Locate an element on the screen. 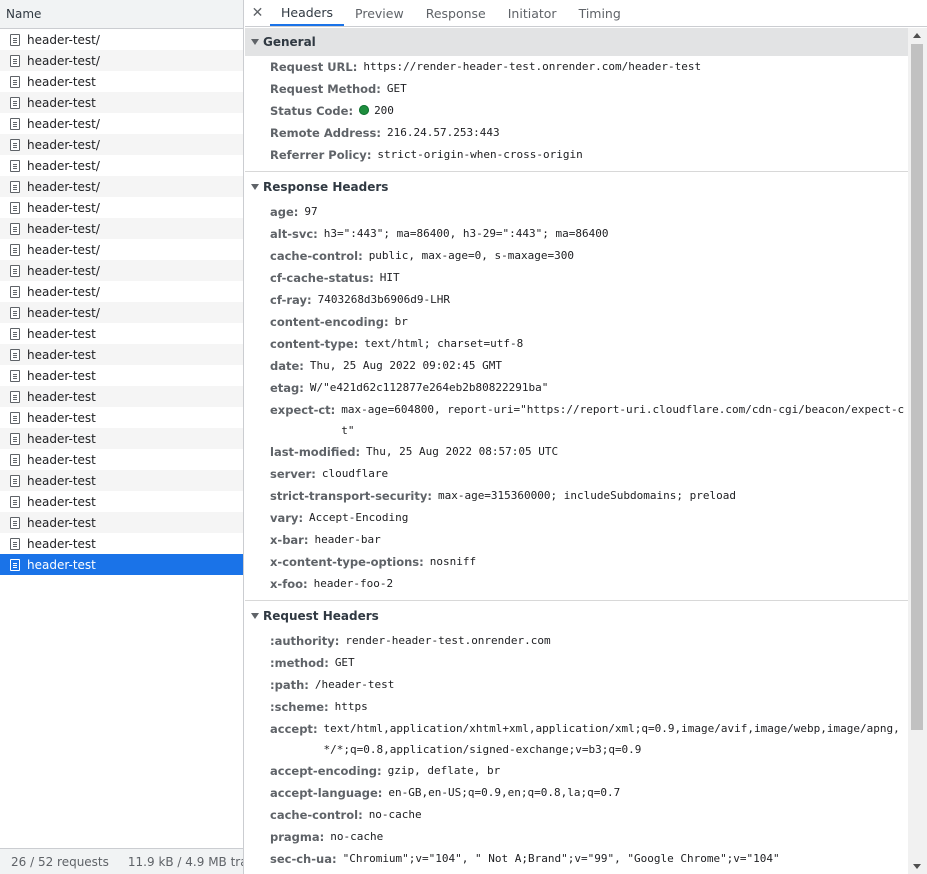  general-section-toggle: General is located at coordinates (576, 42).